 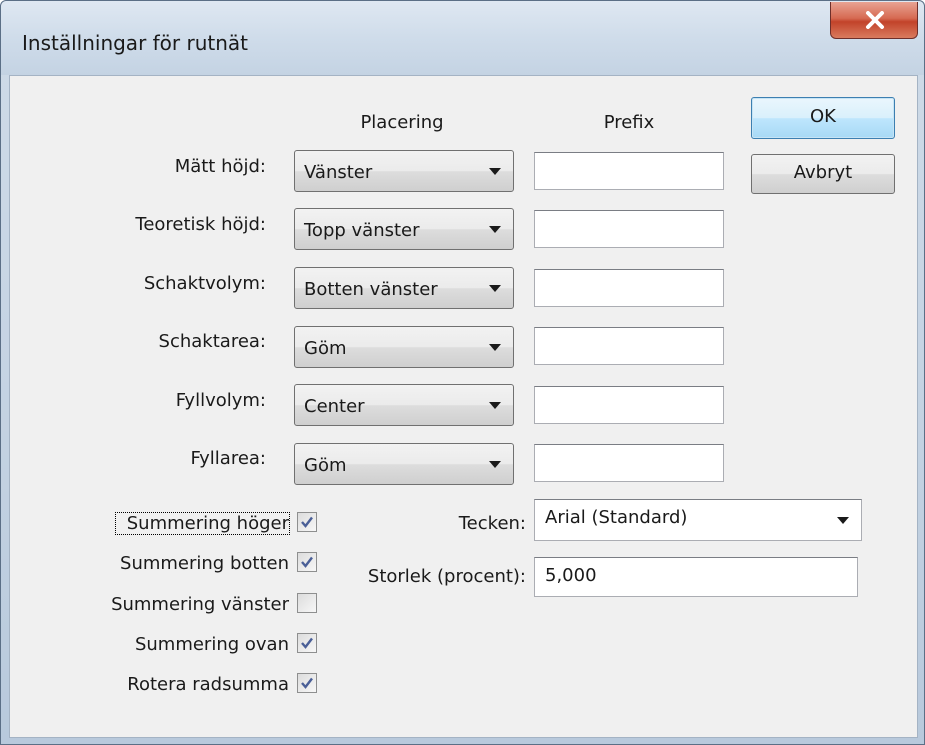 I want to click on checkbox-sum-right, so click(x=307, y=522).